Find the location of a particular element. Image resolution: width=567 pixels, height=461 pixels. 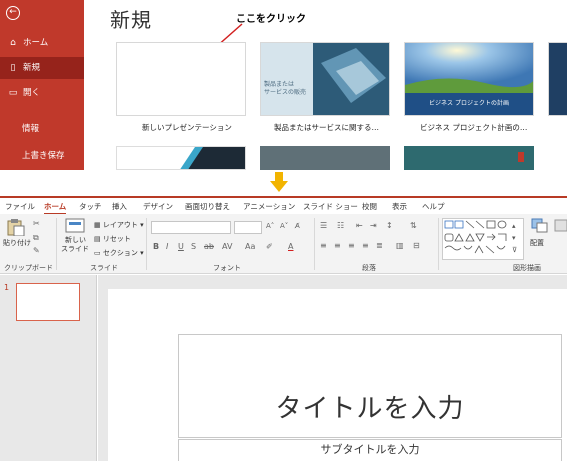

copy-icon: ⧉ is located at coordinates (36, 238).